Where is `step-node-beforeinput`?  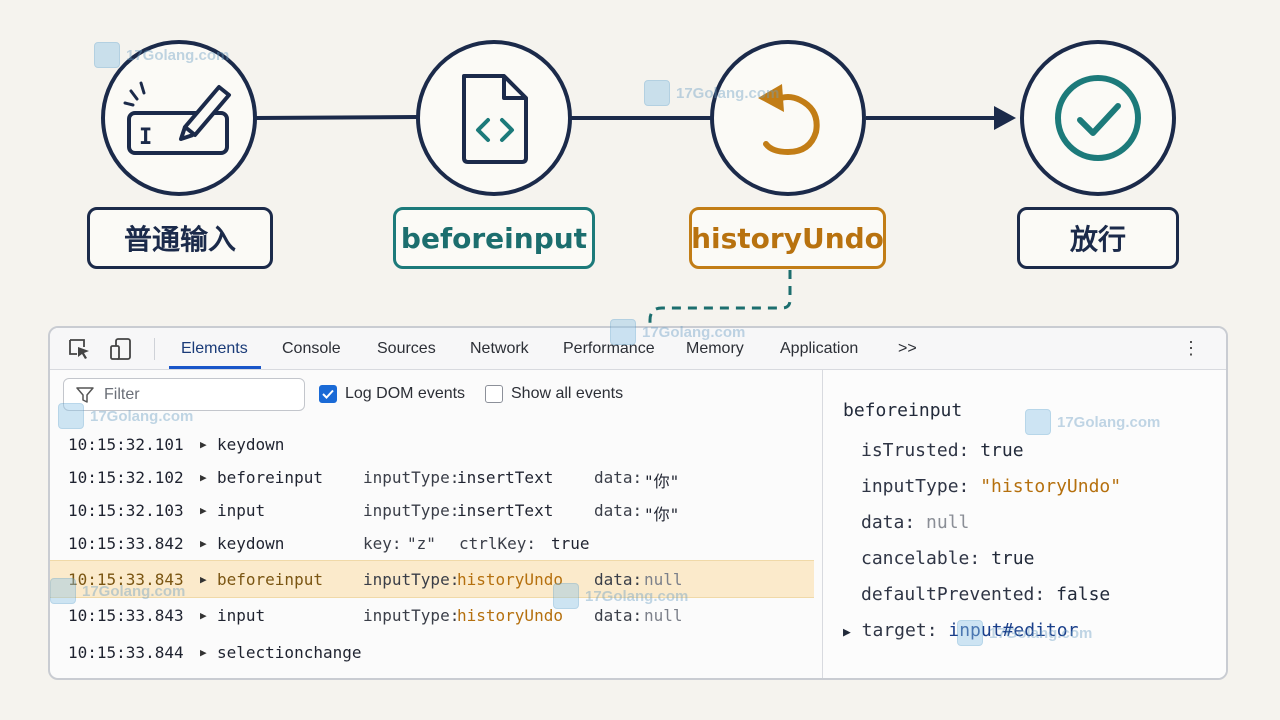
step-node-beforeinput is located at coordinates (494, 118).